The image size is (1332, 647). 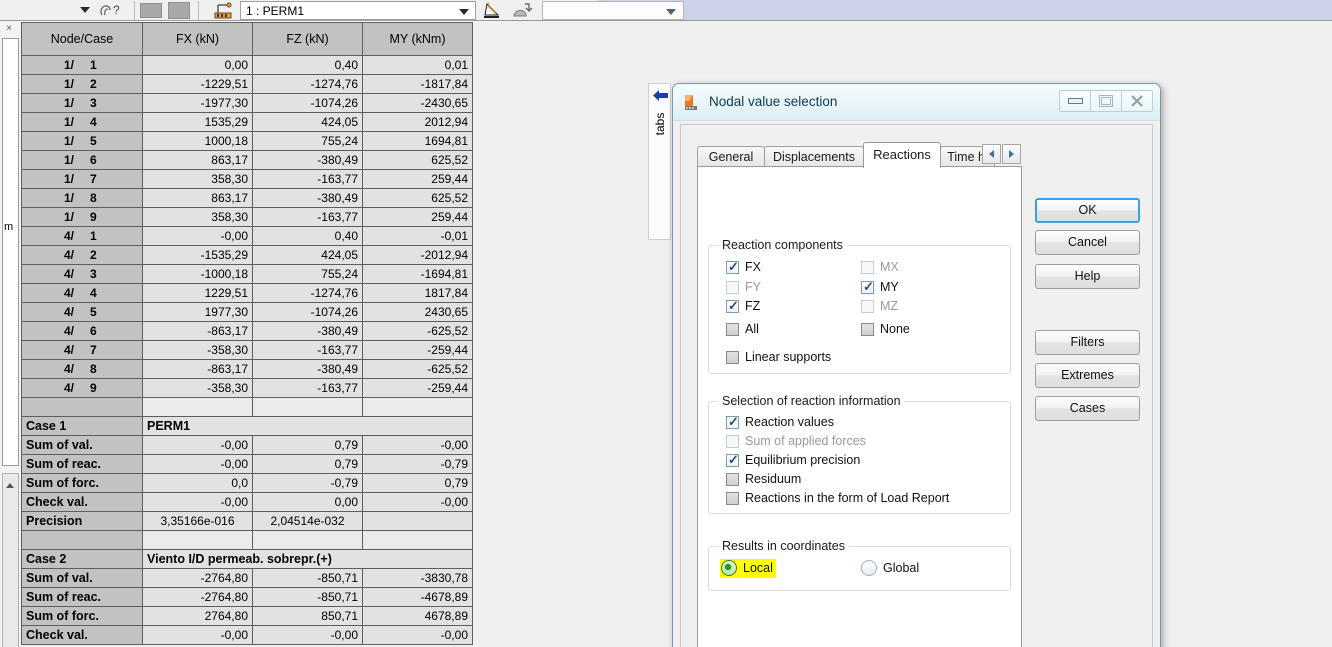 What do you see at coordinates (869, 568) in the screenshot?
I see `radio-global-dot` at bounding box center [869, 568].